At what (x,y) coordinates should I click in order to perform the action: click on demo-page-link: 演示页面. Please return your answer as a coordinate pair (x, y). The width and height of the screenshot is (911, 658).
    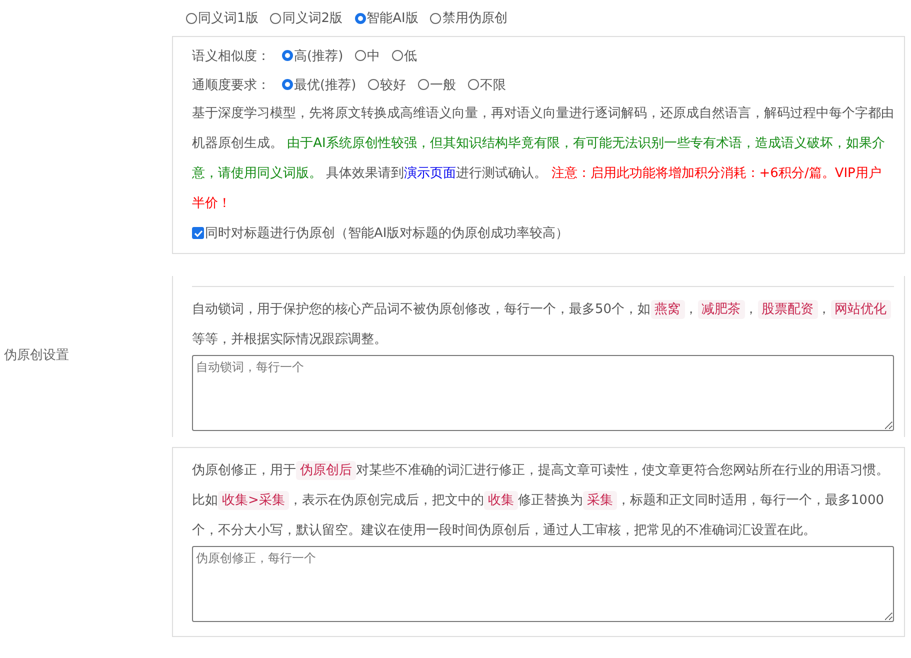
    Looking at the image, I should click on (430, 173).